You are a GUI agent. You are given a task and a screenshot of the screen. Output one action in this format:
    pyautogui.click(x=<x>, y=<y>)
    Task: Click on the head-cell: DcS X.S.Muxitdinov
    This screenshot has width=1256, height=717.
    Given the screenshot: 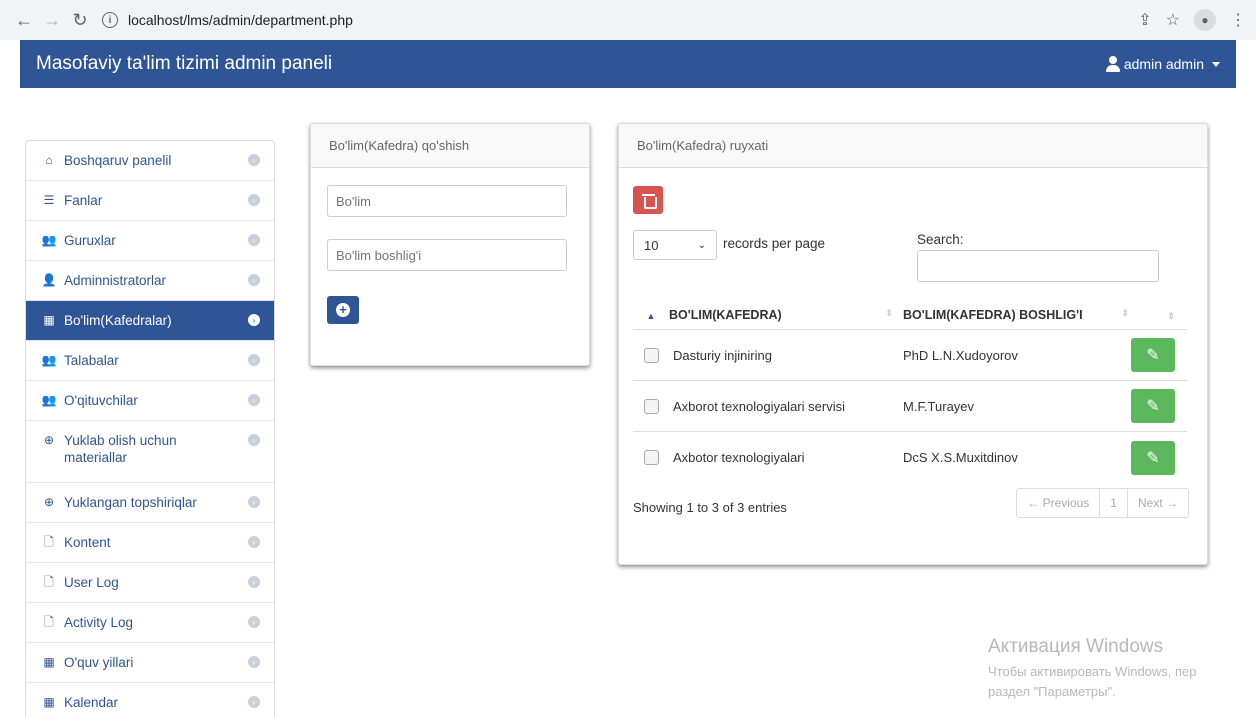 What is the action you would take?
    pyautogui.click(x=960, y=457)
    